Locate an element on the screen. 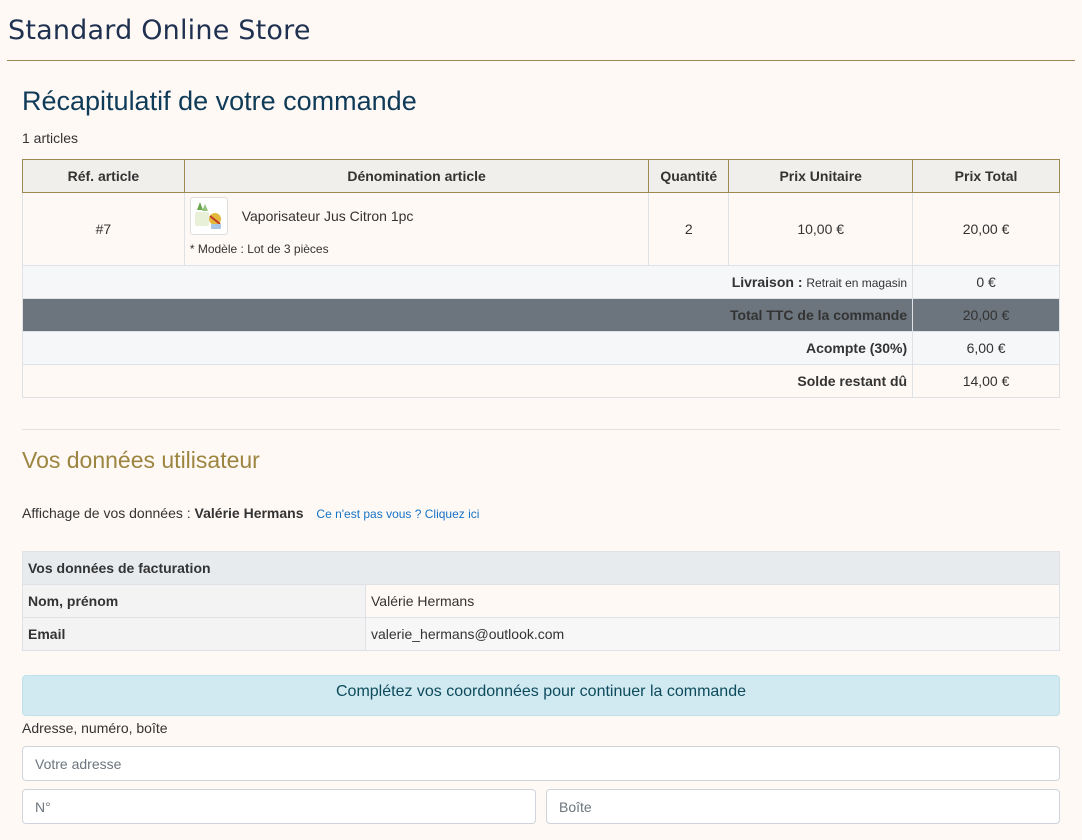 The width and height of the screenshot is (1082, 840). display-prefix: Affichage de vos données : is located at coordinates (106, 513).